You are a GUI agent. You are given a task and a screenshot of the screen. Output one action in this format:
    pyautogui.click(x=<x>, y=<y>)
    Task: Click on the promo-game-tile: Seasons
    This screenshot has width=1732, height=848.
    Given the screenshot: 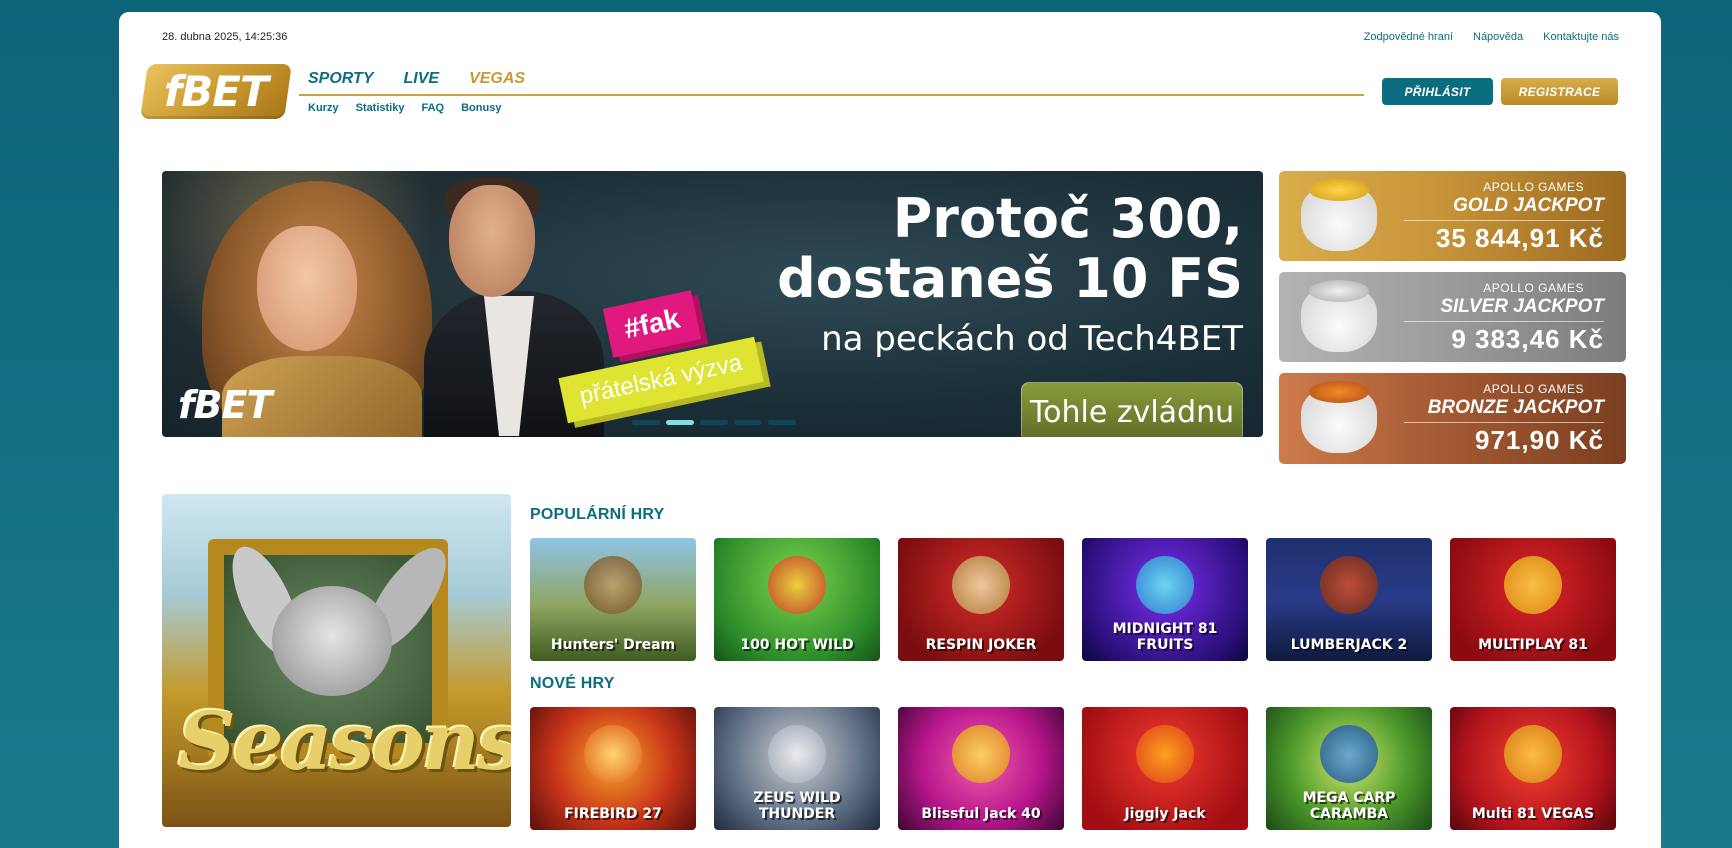 What is the action you would take?
    pyautogui.click(x=336, y=660)
    